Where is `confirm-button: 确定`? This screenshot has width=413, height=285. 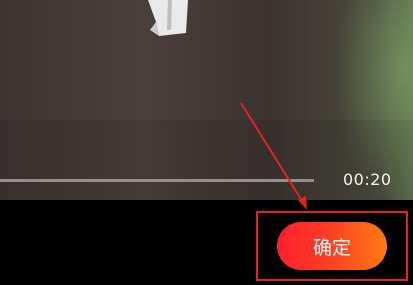
confirm-button: 确定 is located at coordinates (332, 246).